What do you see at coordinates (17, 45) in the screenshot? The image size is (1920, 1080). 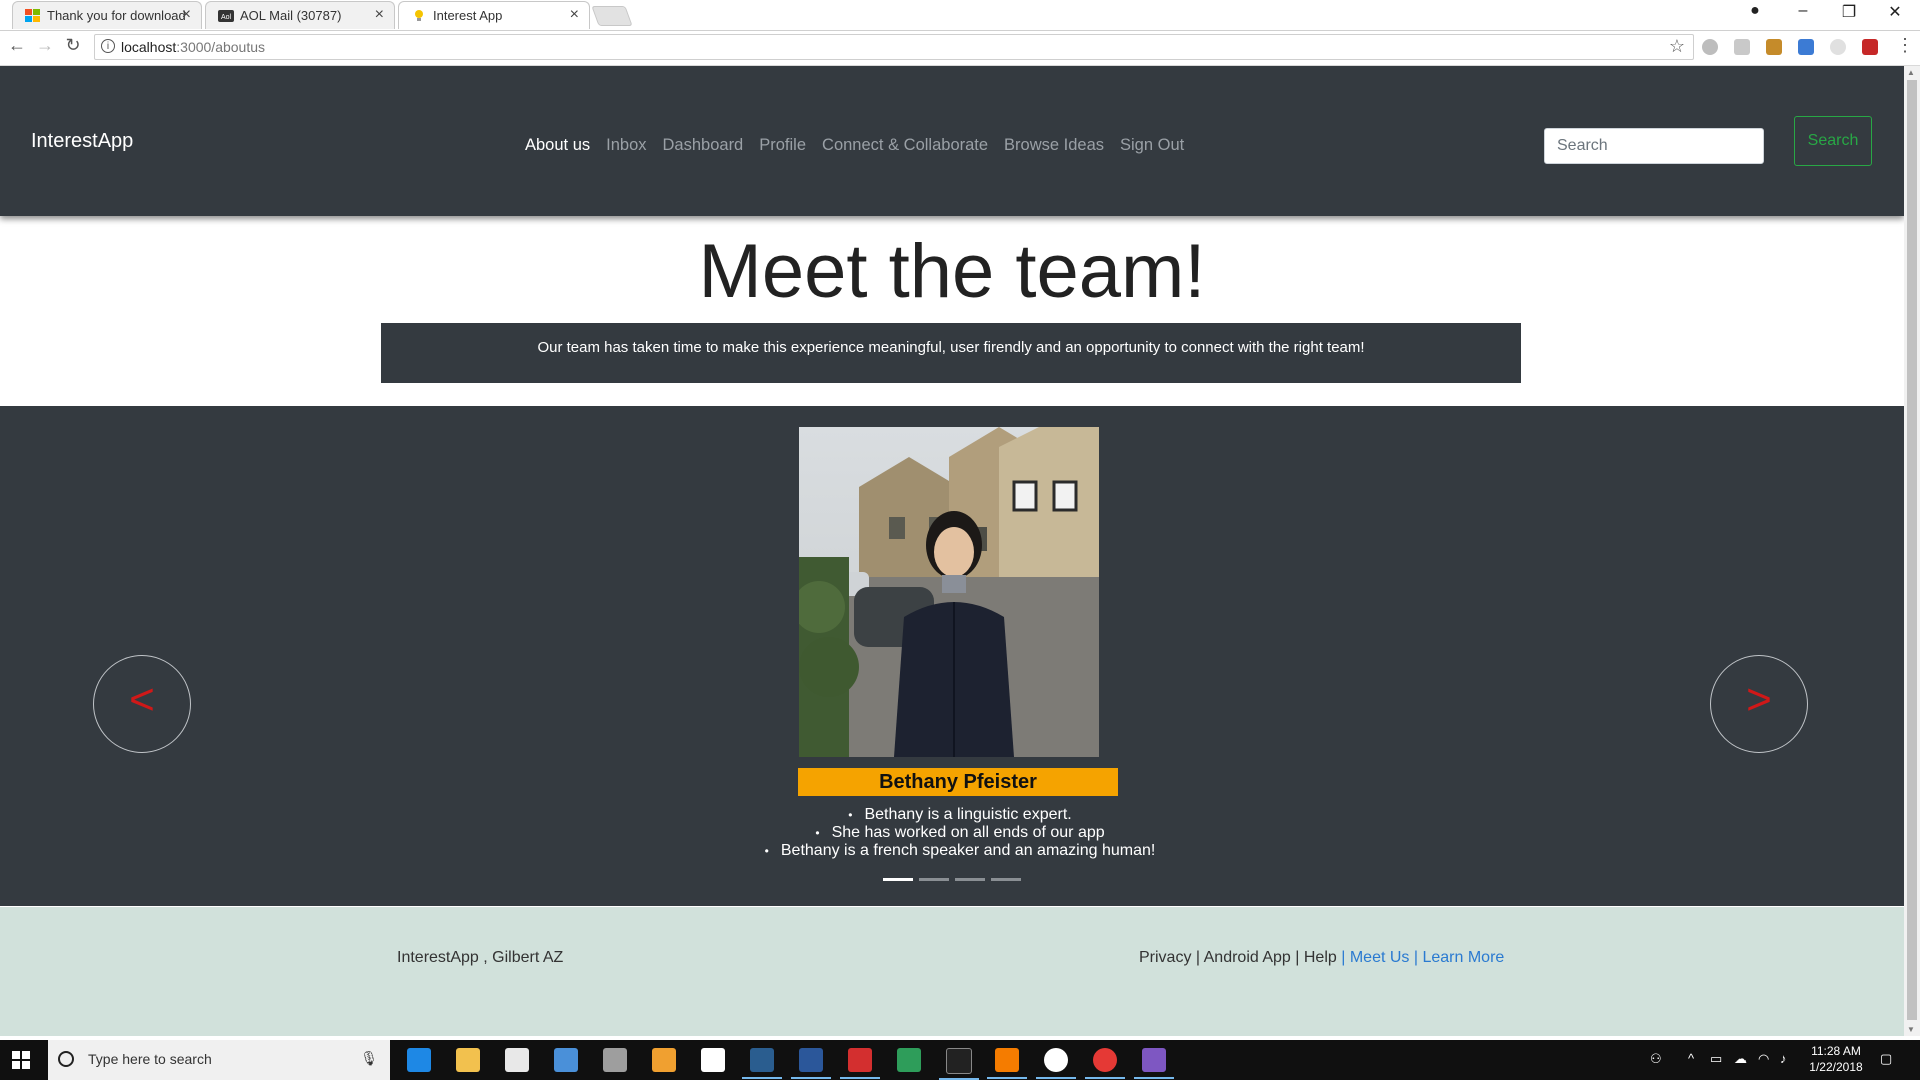 I see `back-arrow-icon: ←` at bounding box center [17, 45].